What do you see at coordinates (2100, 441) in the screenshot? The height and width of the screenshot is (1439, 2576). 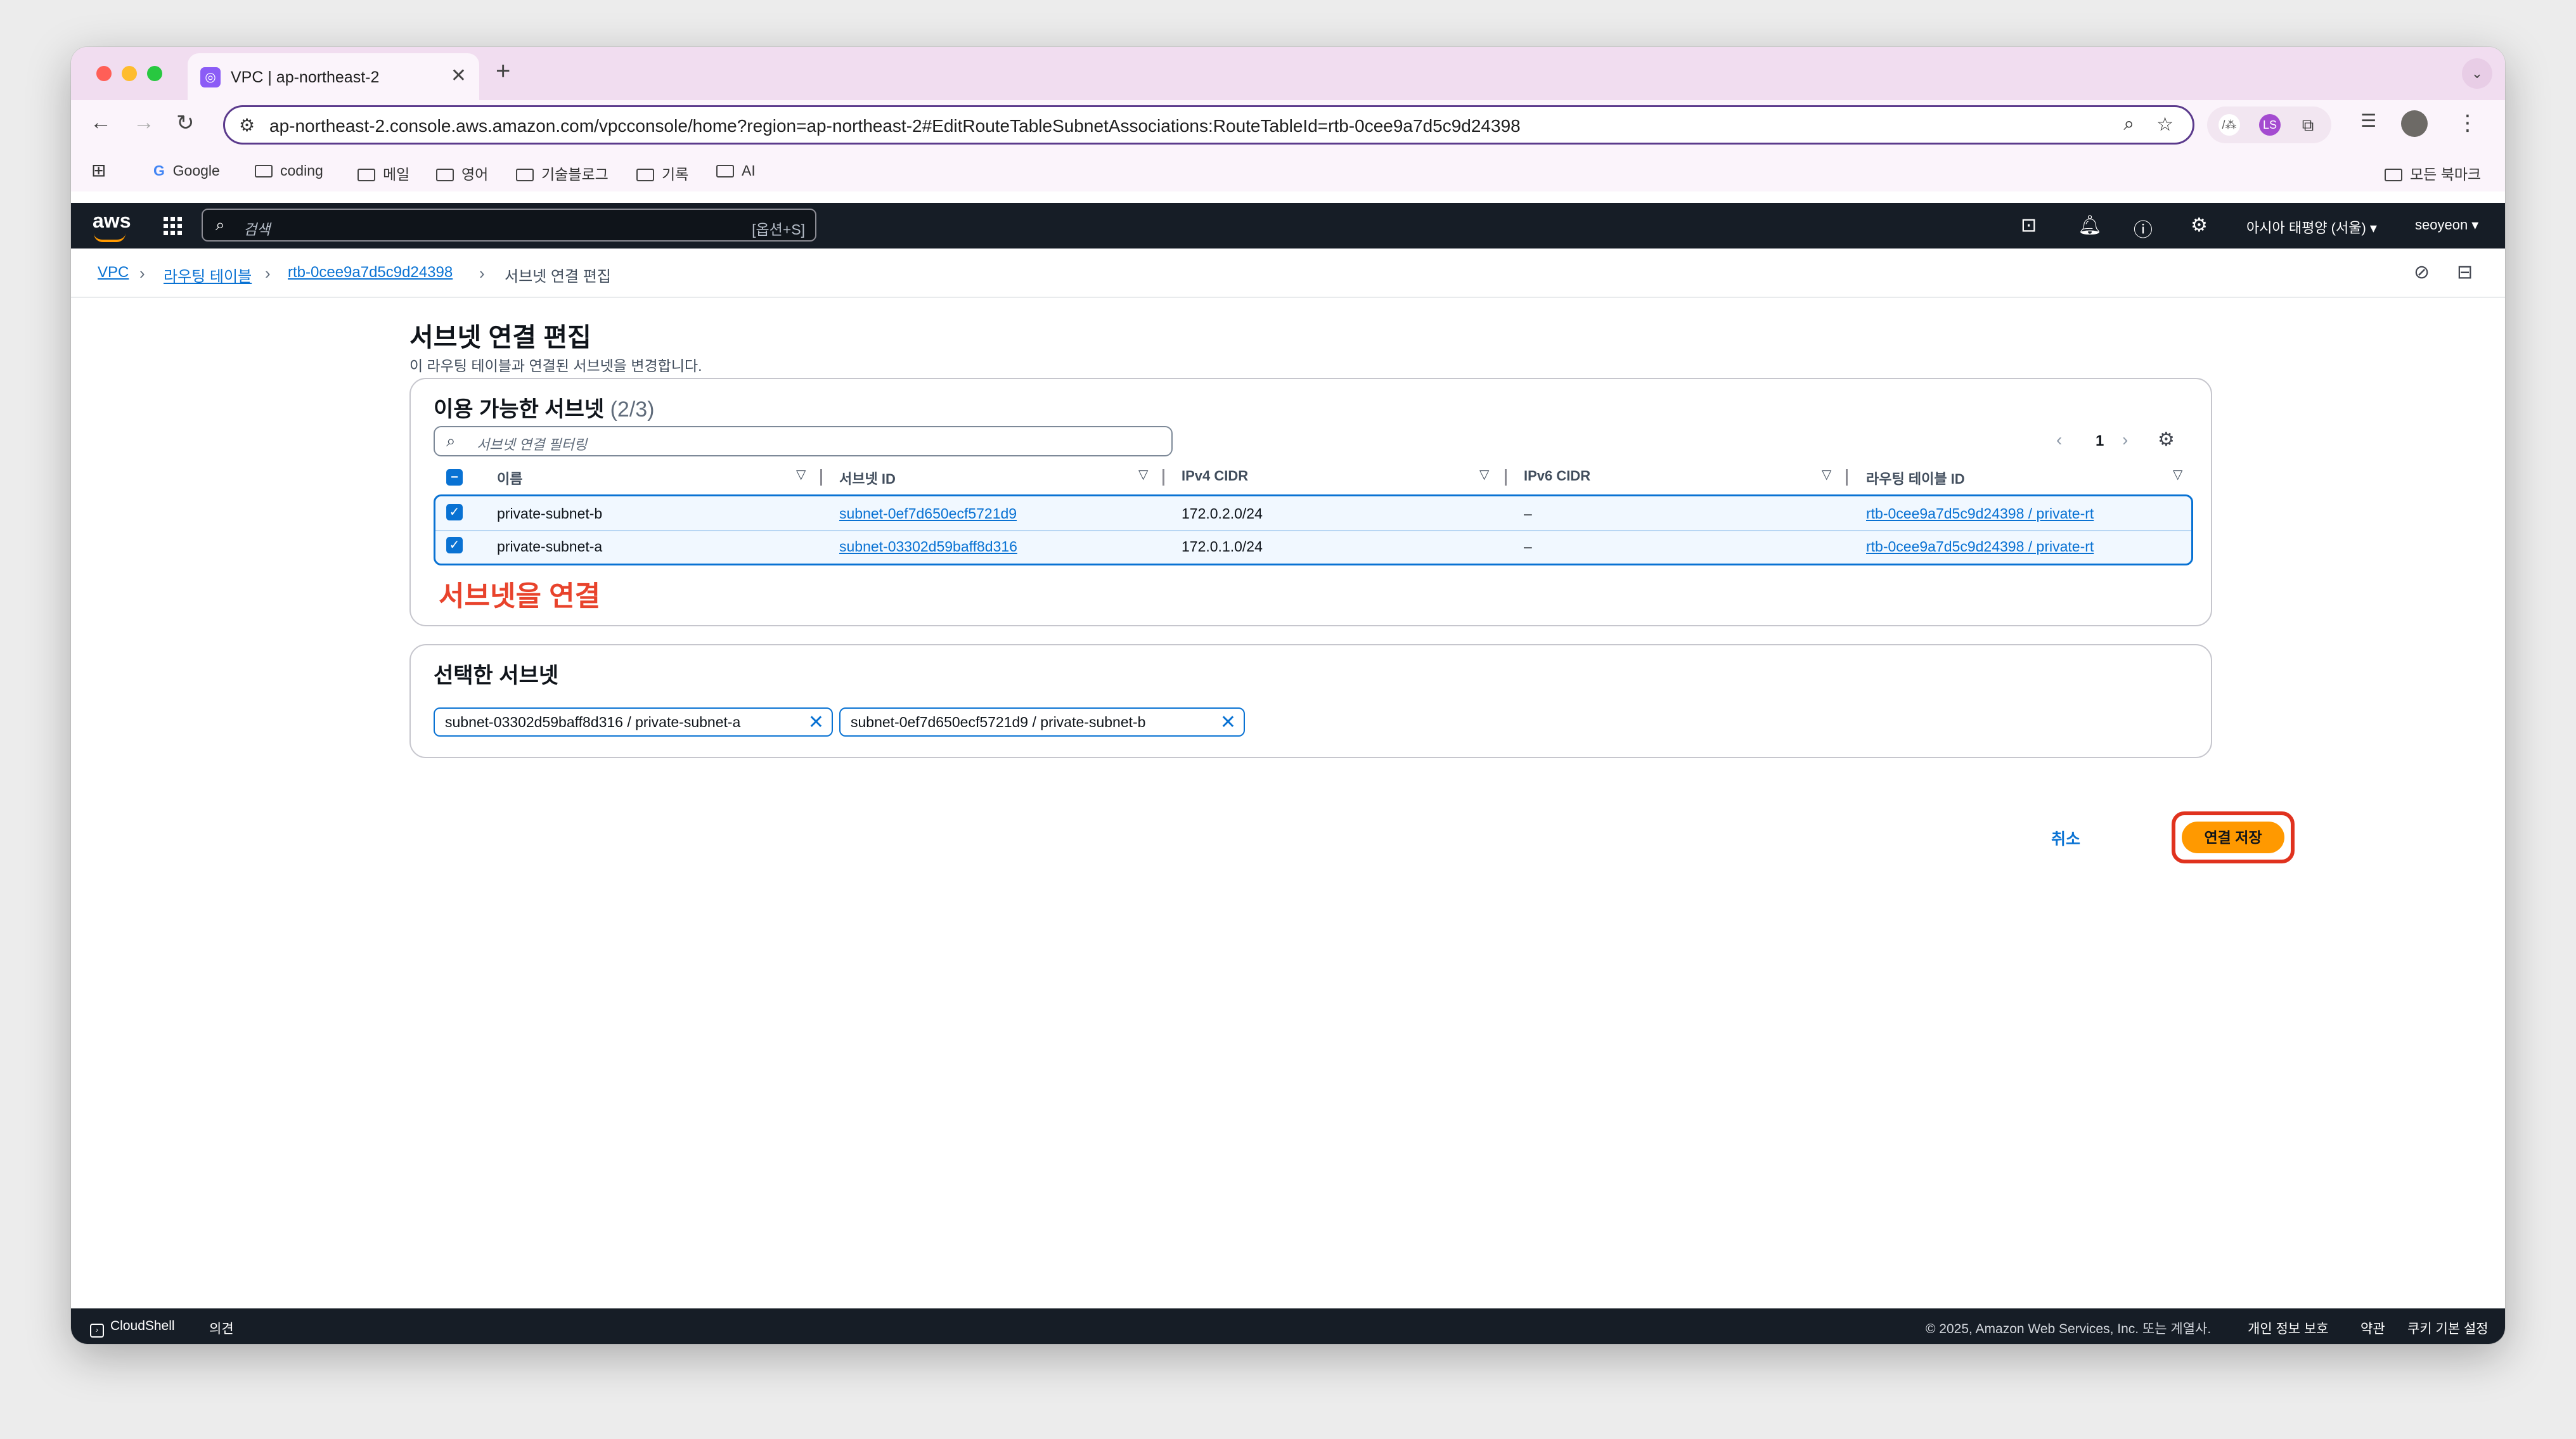 I see `page-number: 1` at bounding box center [2100, 441].